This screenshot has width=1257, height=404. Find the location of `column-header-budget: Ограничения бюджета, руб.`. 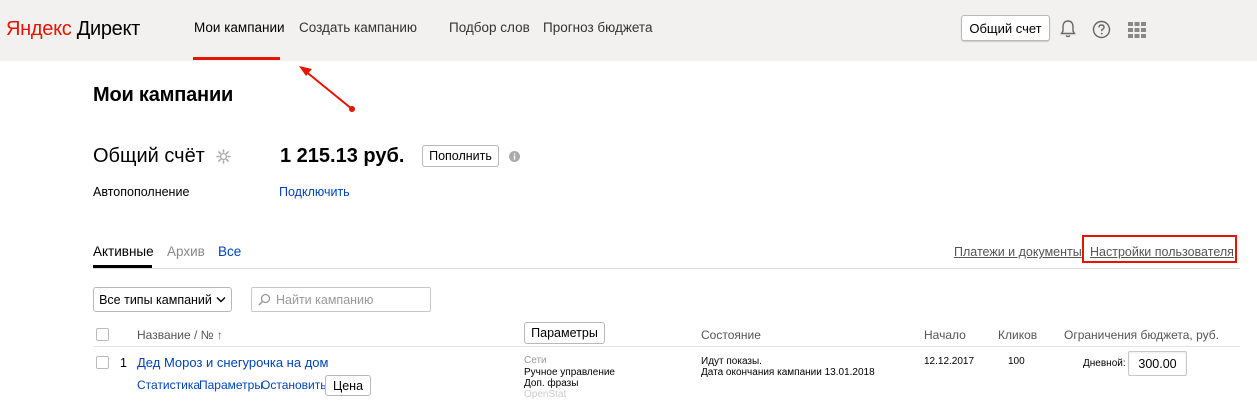

column-header-budget: Ограничения бюджета, руб. is located at coordinates (1141, 335).